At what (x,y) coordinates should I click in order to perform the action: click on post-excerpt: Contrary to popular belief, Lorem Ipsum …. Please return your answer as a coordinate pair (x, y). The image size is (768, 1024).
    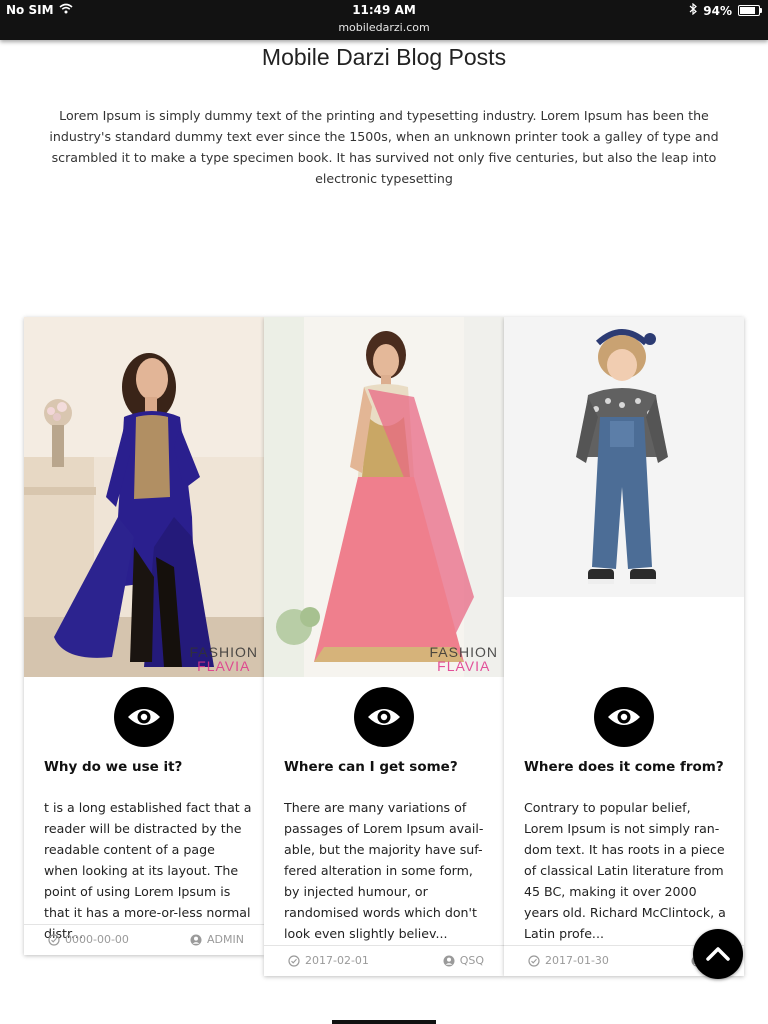
    Looking at the image, I should click on (625, 870).